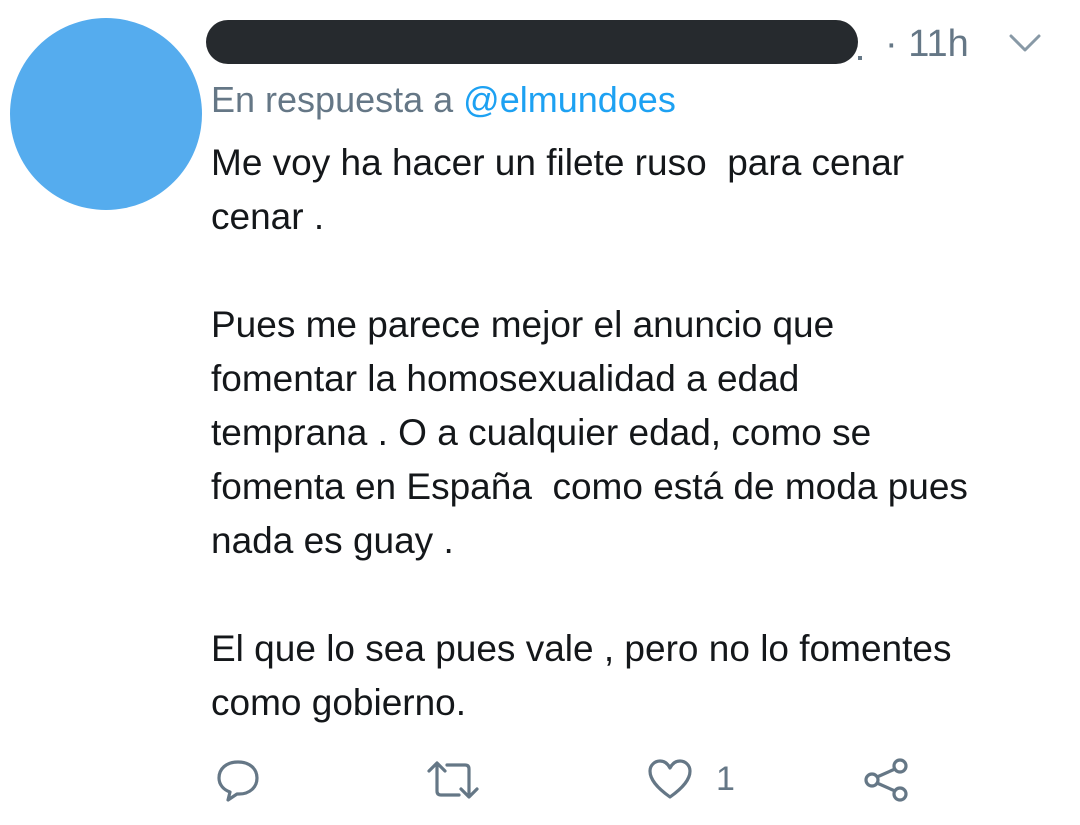 This screenshot has width=1080, height=825. I want to click on reply-button, so click(238, 780).